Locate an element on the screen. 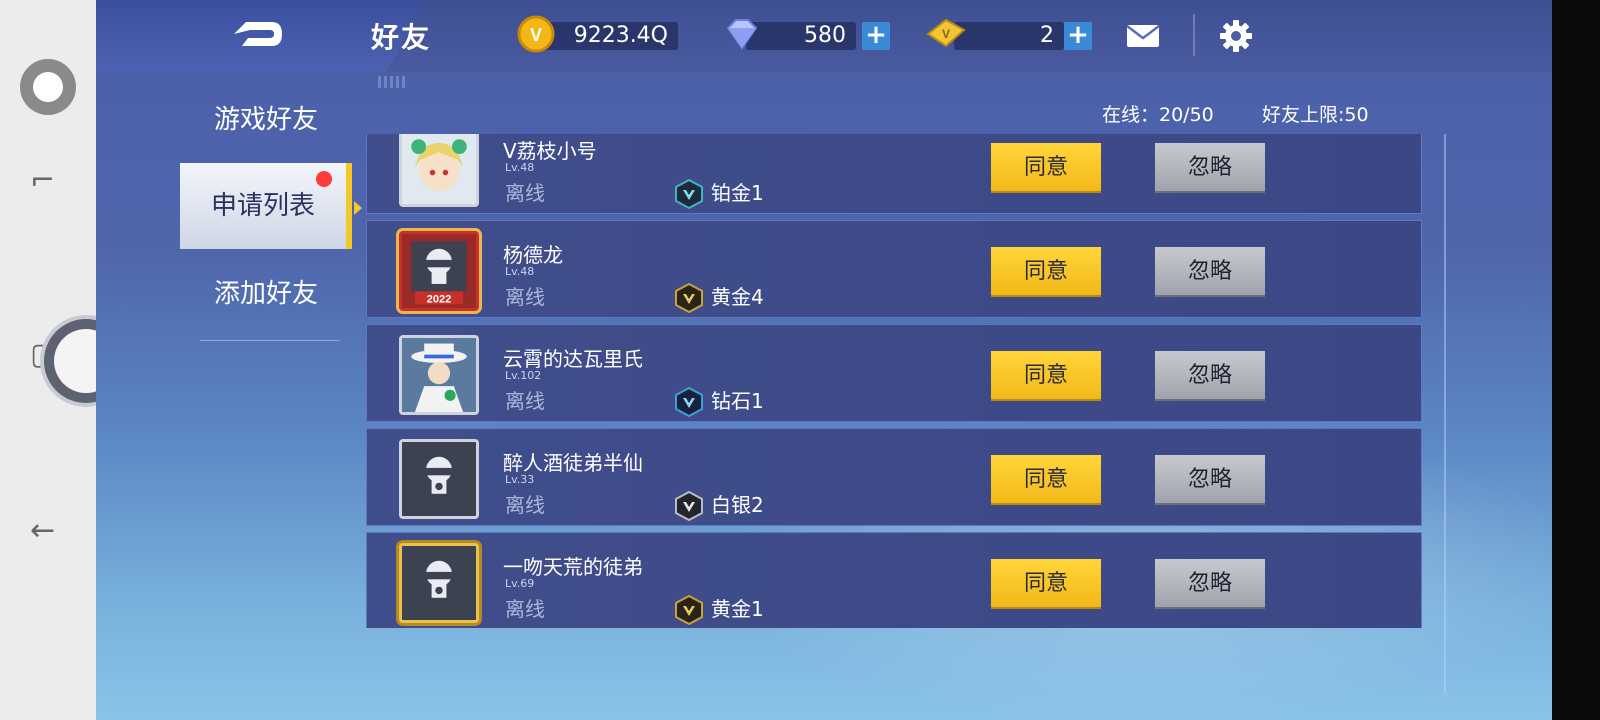  avatar: 2022 is located at coordinates (439, 271).